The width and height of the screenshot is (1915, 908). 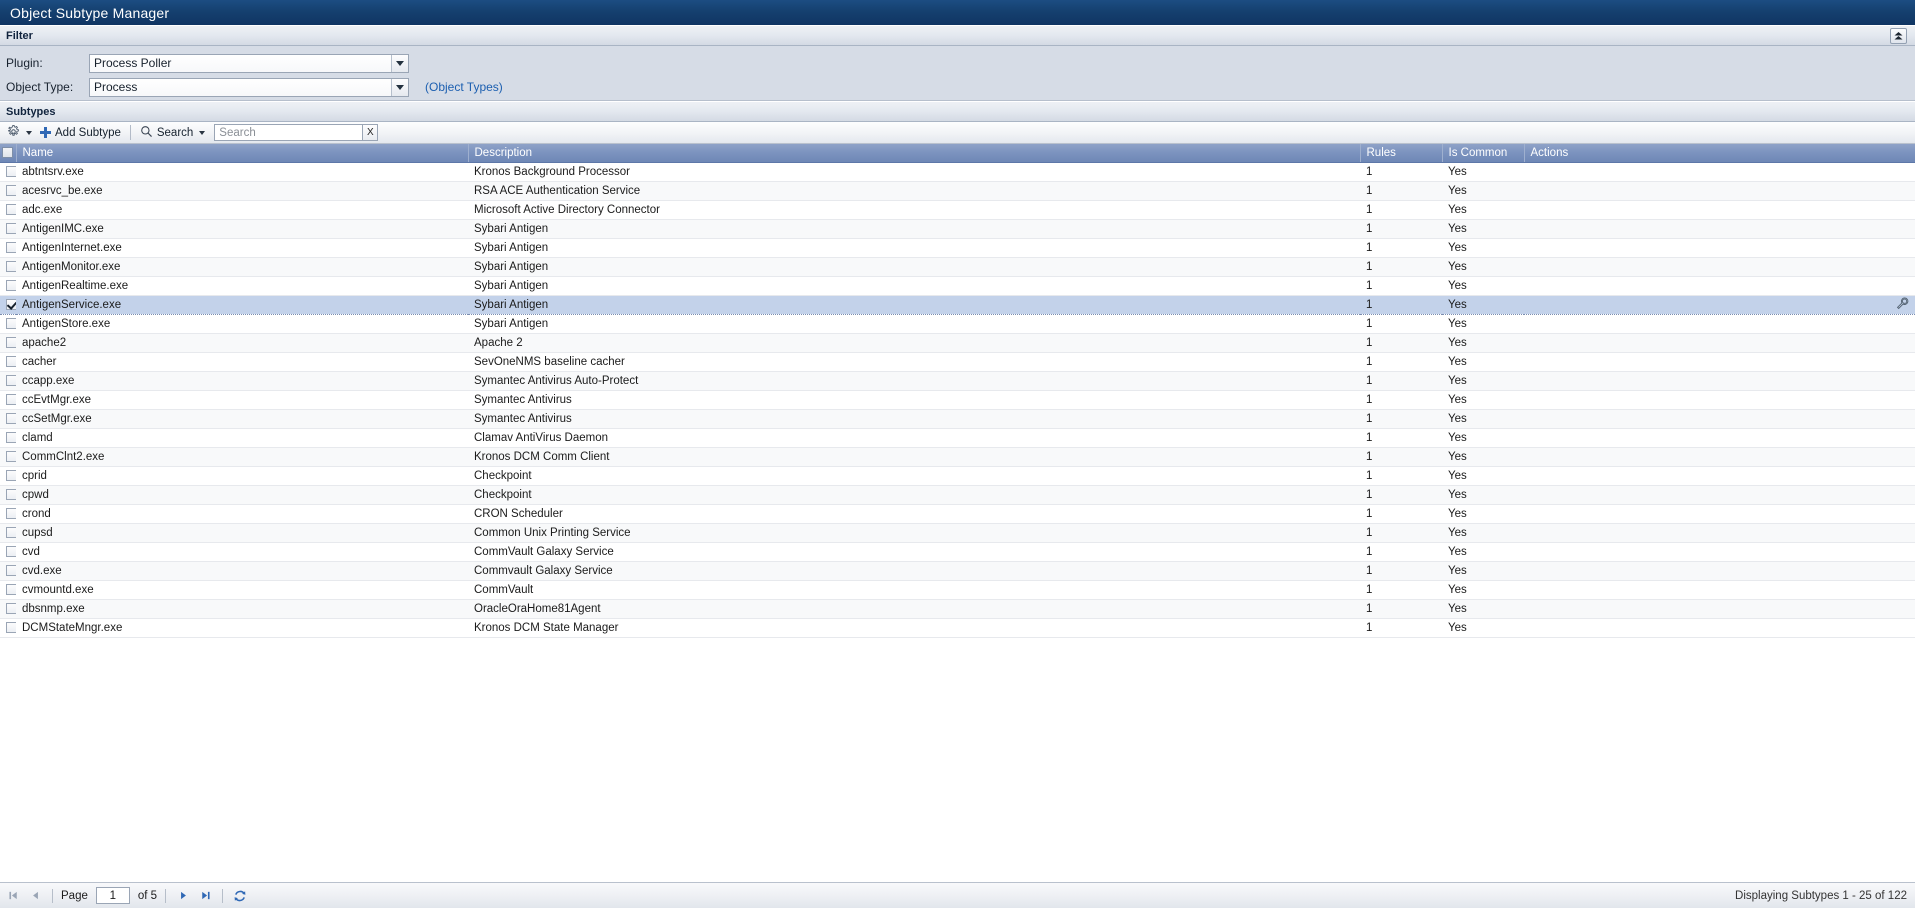 I want to click on table-row: AntigenInternet.exe Sybari Antigen 1 Yes, so click(x=957, y=248).